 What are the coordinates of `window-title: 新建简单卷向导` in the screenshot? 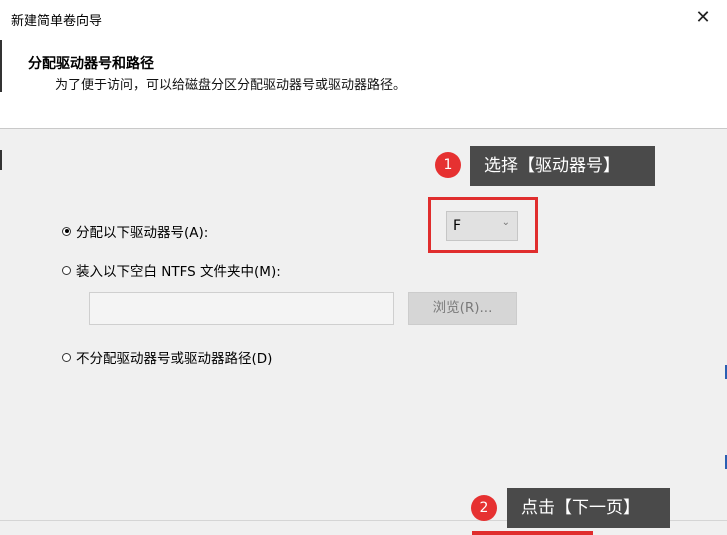 It's located at (57, 21).